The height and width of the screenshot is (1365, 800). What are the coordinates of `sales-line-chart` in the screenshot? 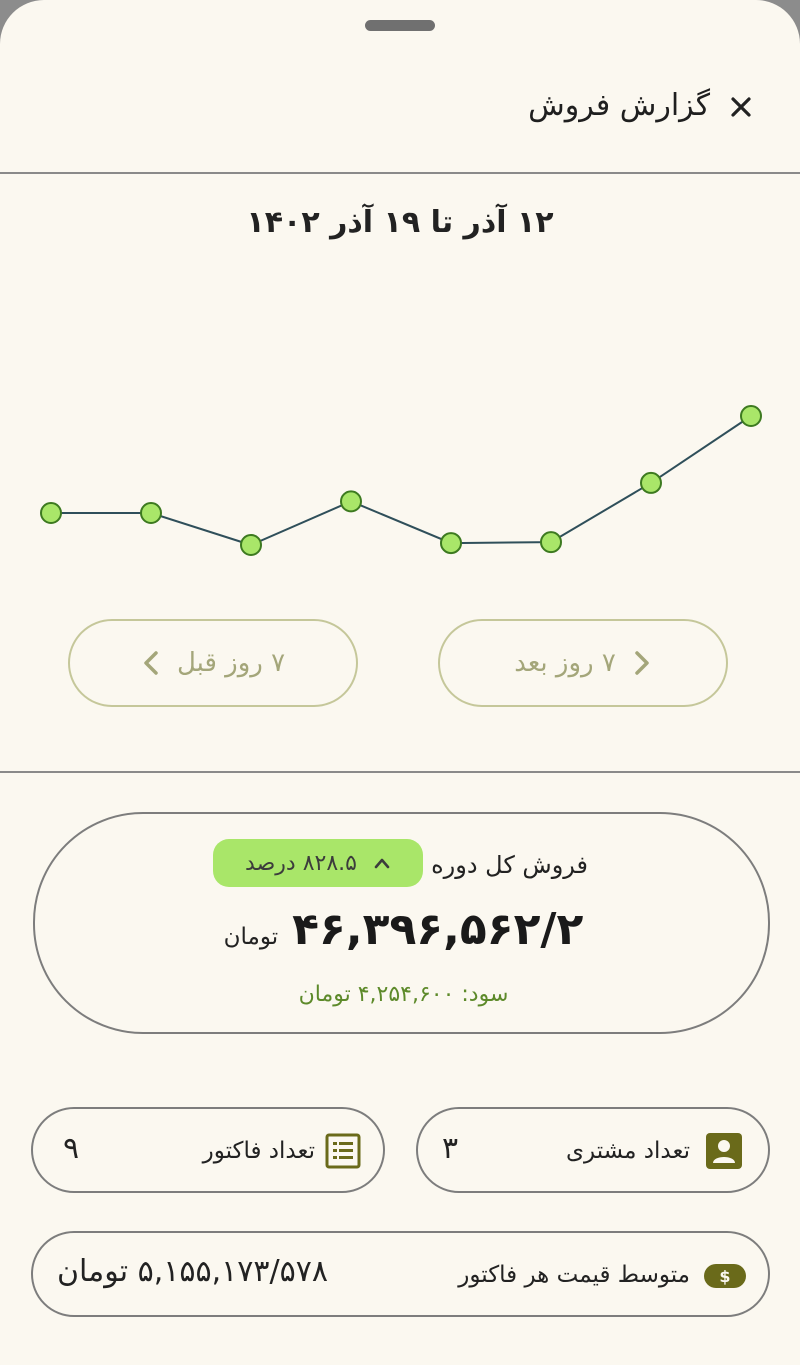 It's located at (401, 481).